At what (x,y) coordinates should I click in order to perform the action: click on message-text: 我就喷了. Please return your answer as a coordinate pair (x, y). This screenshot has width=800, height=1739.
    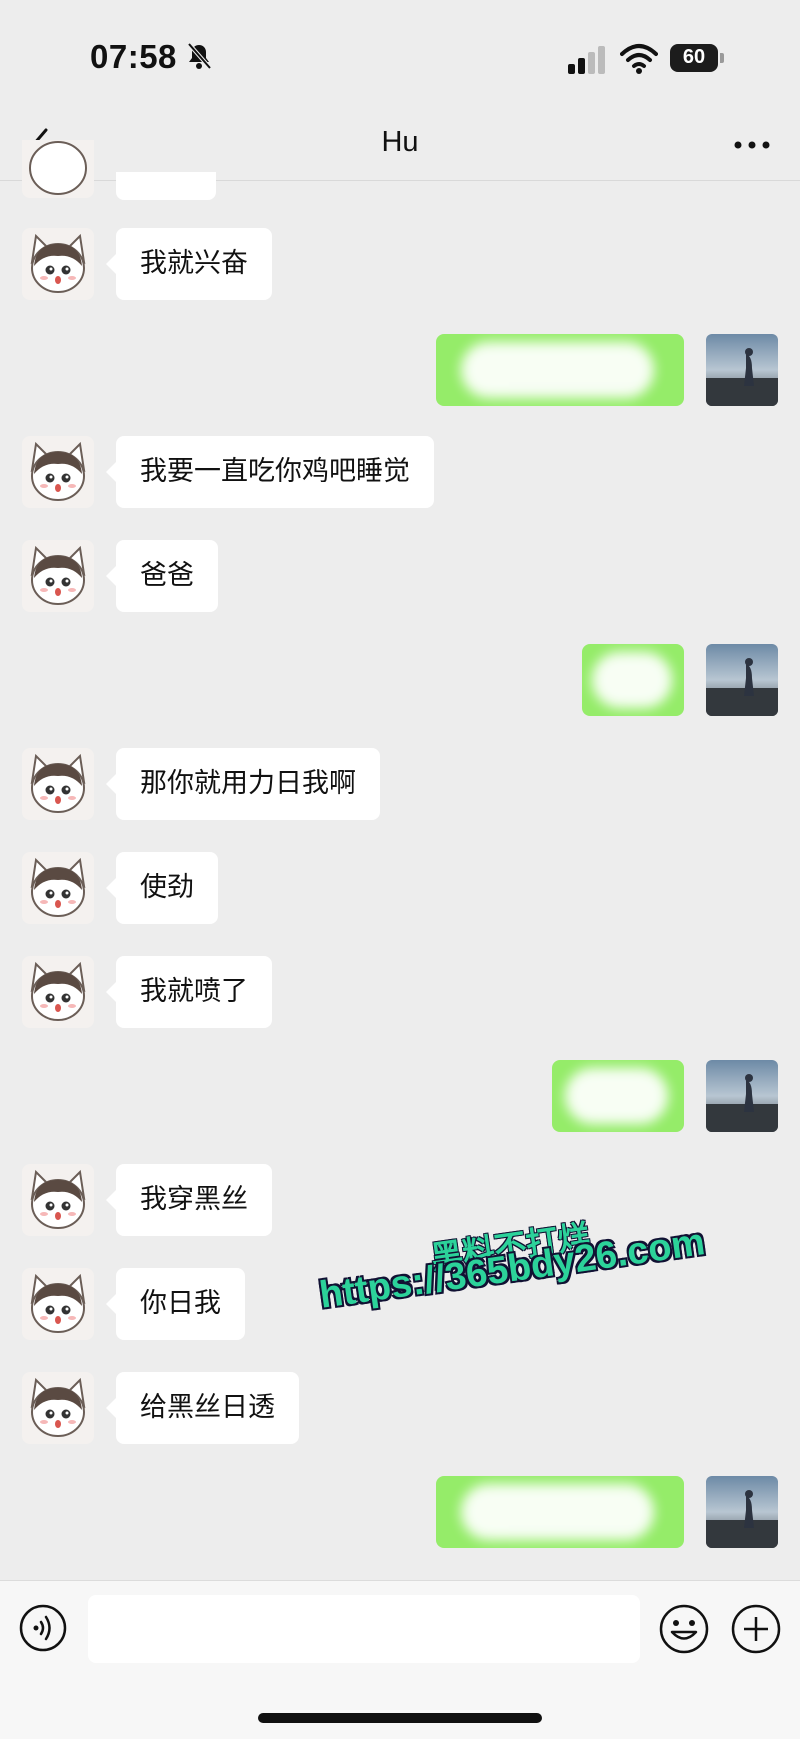
    Looking at the image, I should click on (194, 991).